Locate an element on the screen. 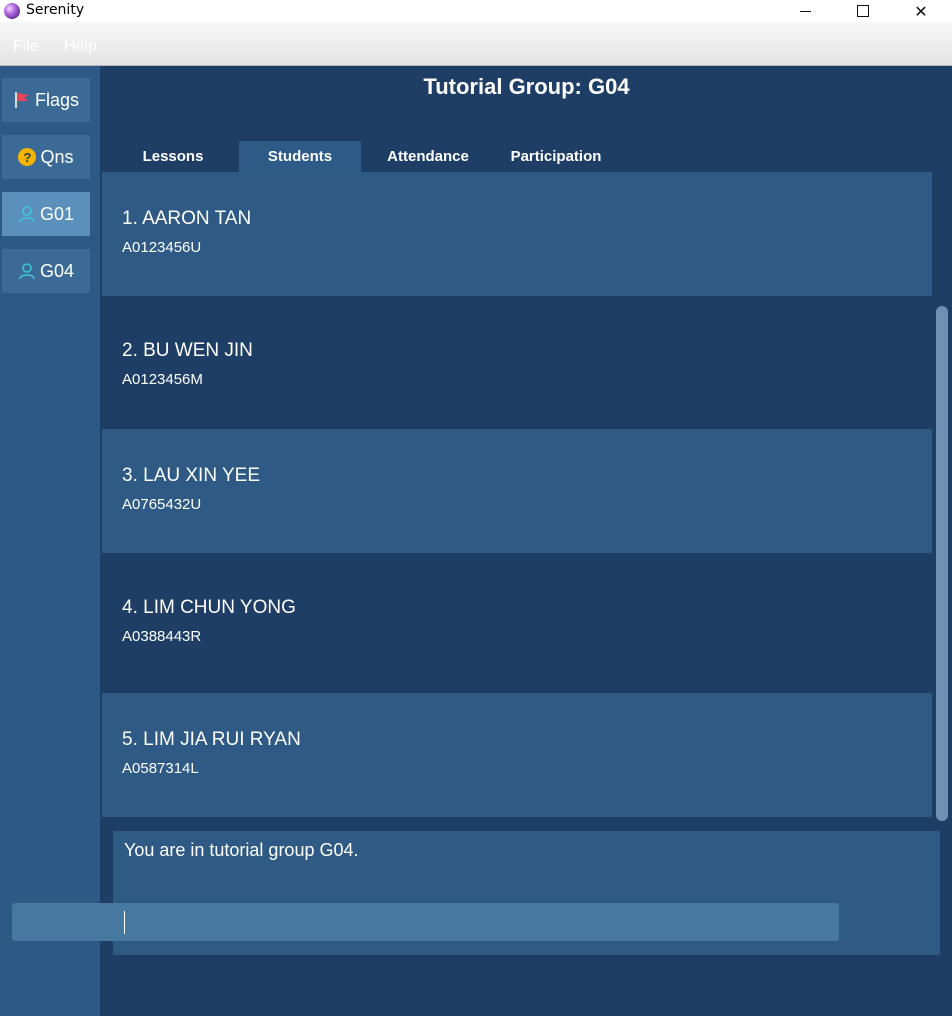 The image size is (952, 1016). student-id: A0587314L is located at coordinates (160, 768).